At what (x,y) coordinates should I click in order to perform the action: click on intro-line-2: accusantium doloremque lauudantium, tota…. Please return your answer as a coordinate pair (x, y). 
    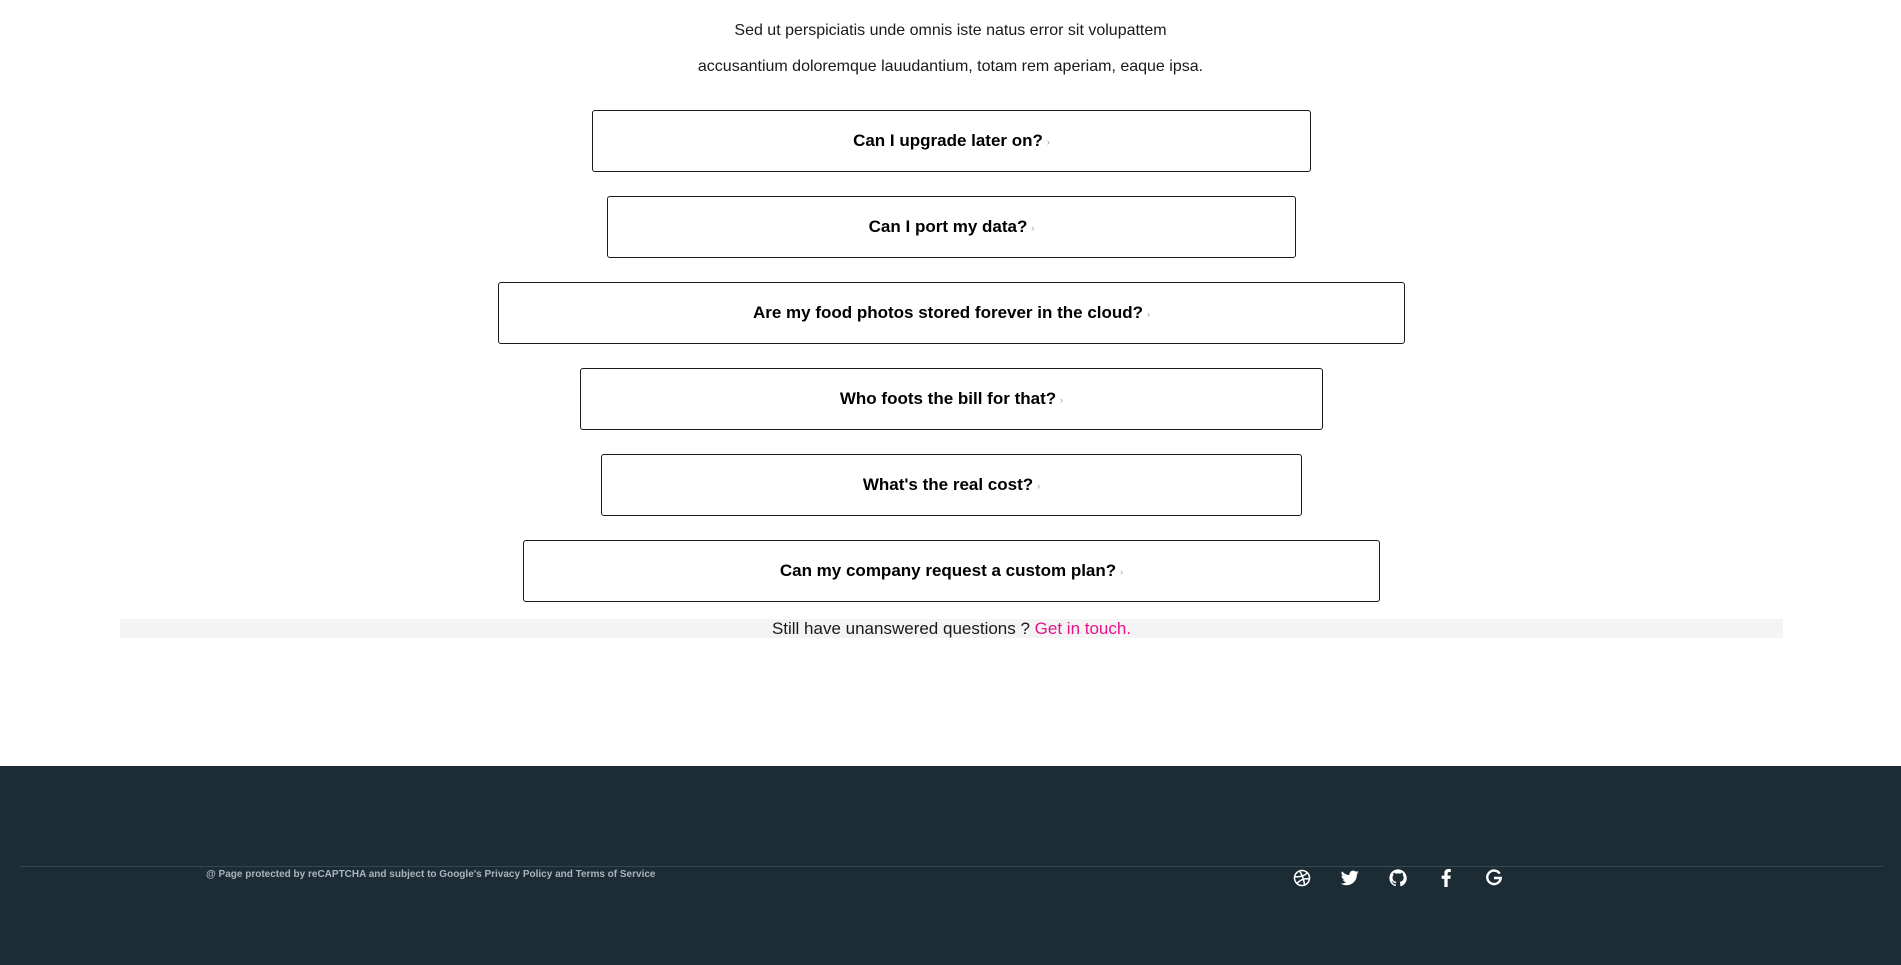
    Looking at the image, I should click on (950, 66).